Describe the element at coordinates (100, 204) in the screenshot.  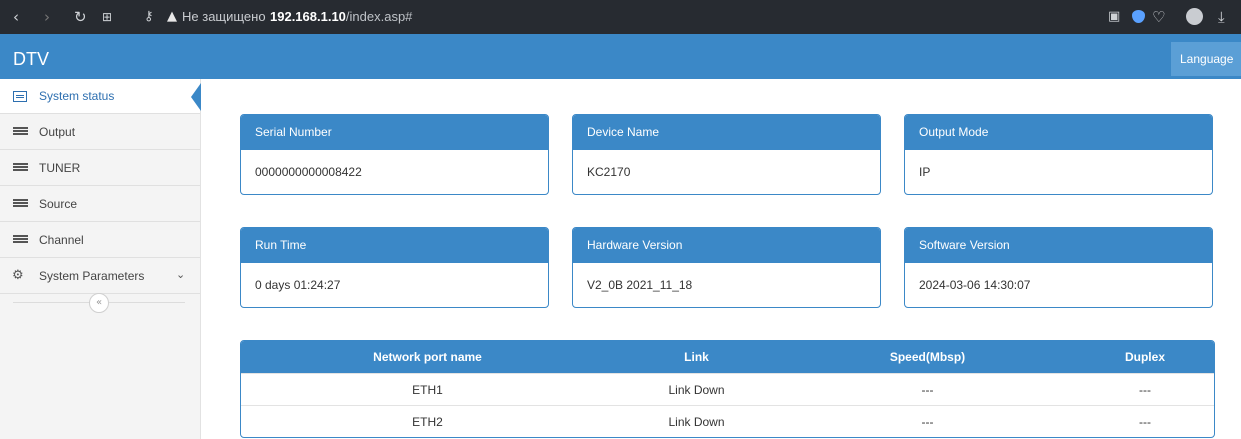
I see `sidebar-item-source: Source` at that location.